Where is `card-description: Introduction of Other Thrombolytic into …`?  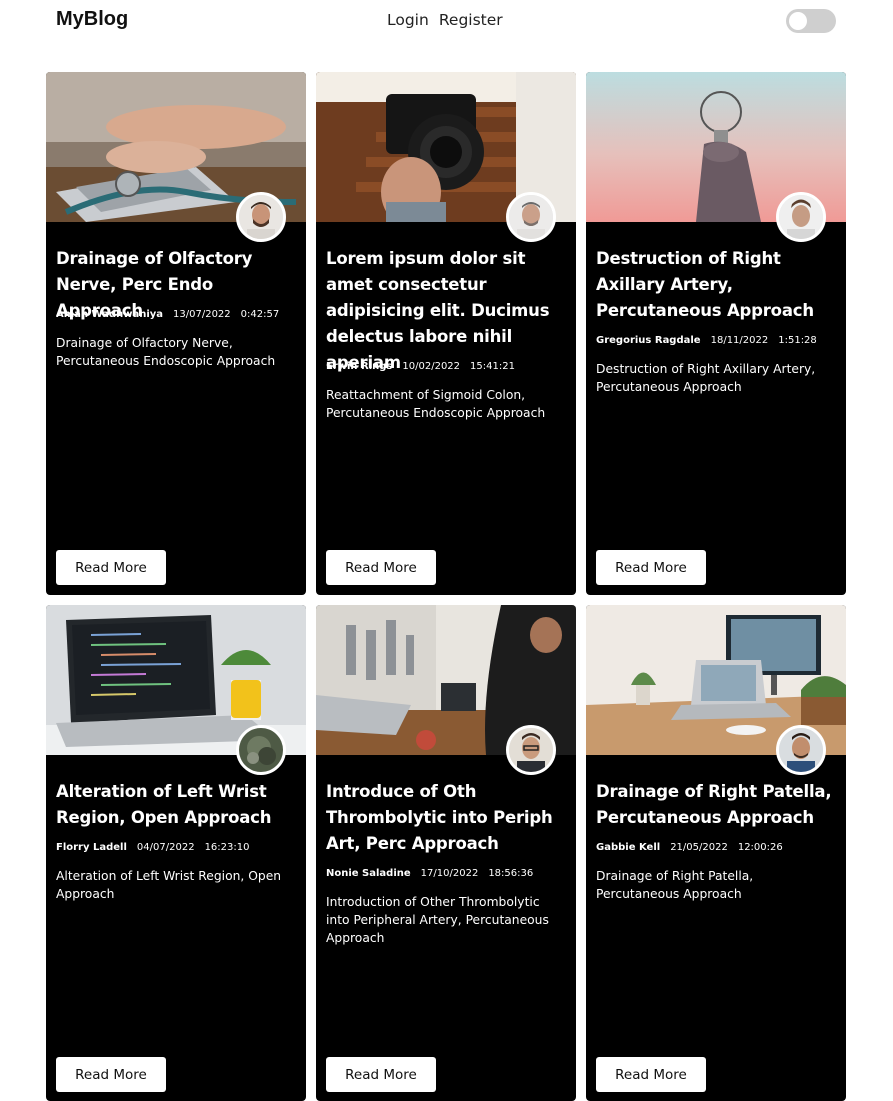 card-description: Introduction of Other Thrombolytic into … is located at coordinates (437, 920).